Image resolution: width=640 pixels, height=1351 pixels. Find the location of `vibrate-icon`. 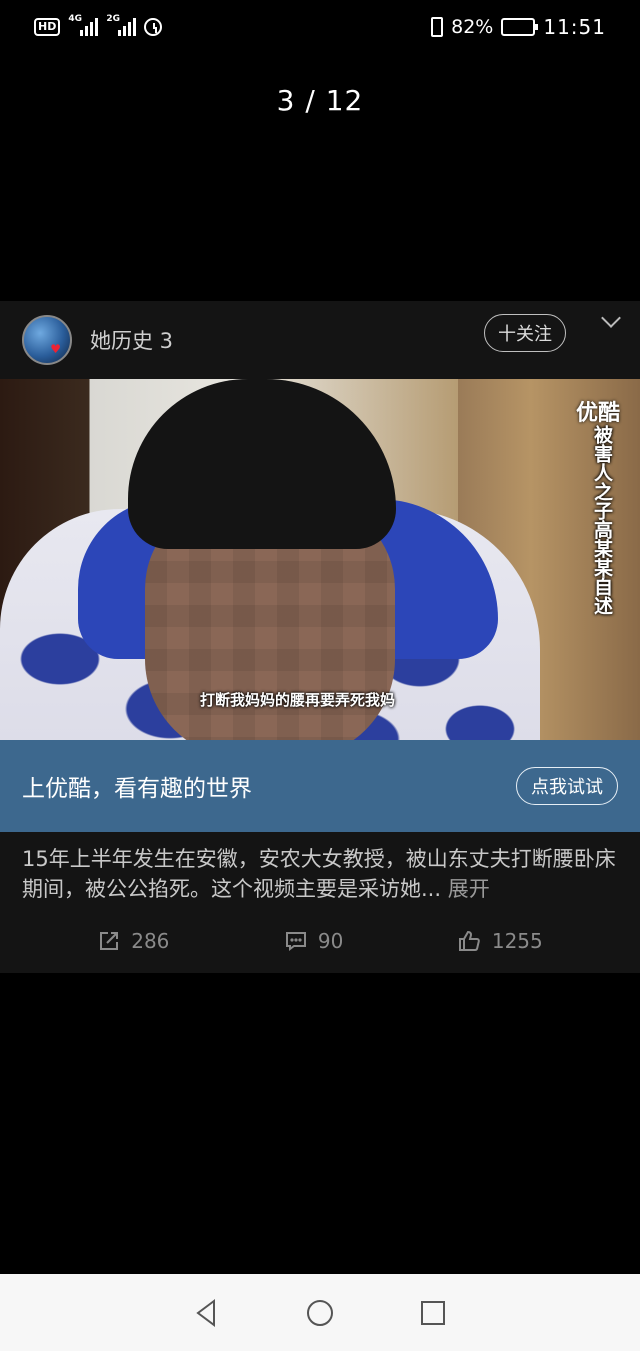

vibrate-icon is located at coordinates (437, 27).